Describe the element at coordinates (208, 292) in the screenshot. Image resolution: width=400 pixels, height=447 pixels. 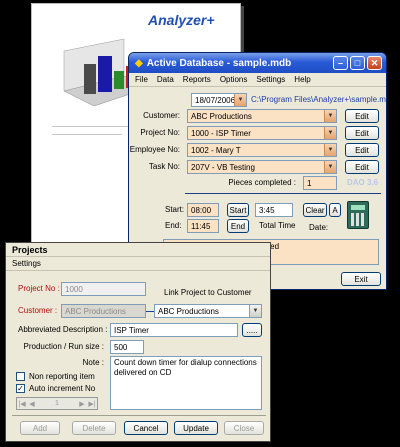
I see `link-project-label: Link Project to Customer` at that location.